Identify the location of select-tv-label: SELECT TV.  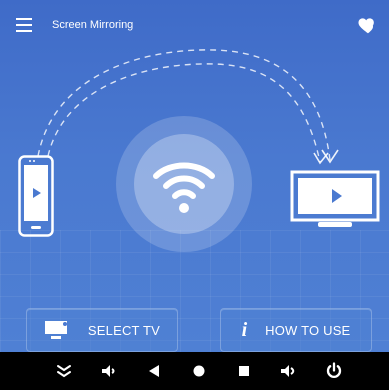
(124, 330).